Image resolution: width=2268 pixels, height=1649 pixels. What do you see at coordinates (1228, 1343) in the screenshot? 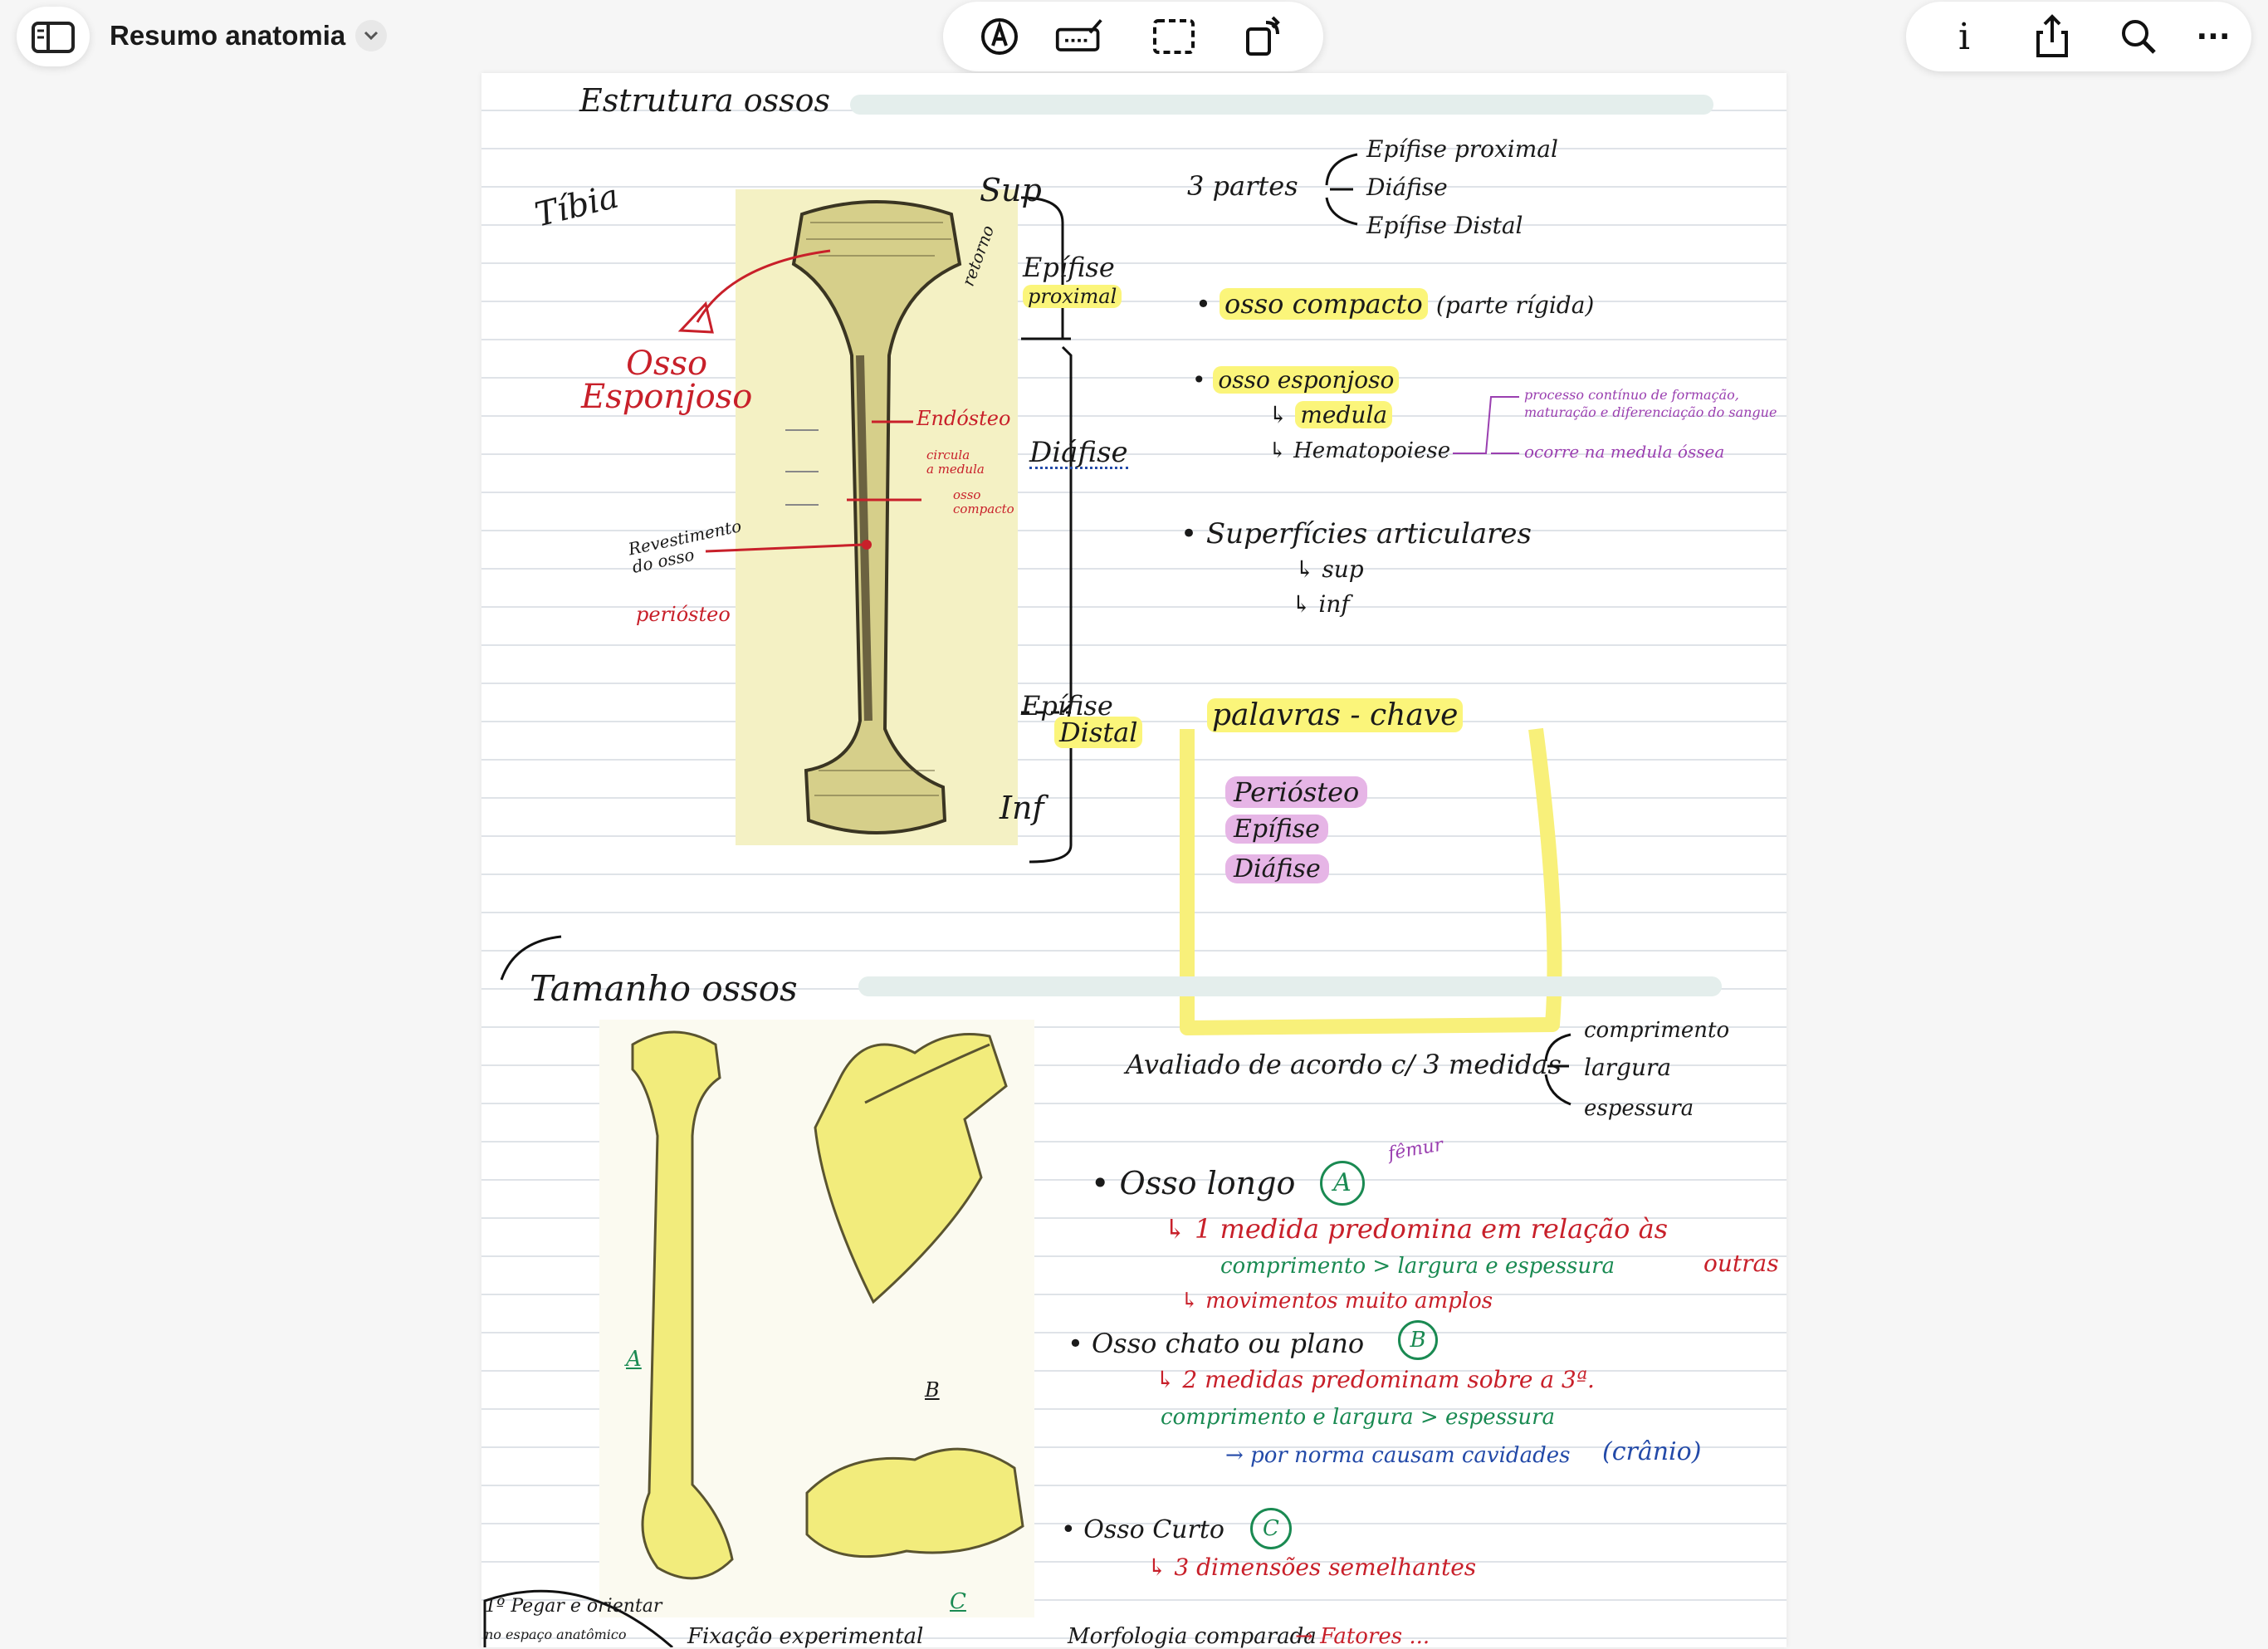
I see `osso-chato-text: Osso chato ou plano` at bounding box center [1228, 1343].